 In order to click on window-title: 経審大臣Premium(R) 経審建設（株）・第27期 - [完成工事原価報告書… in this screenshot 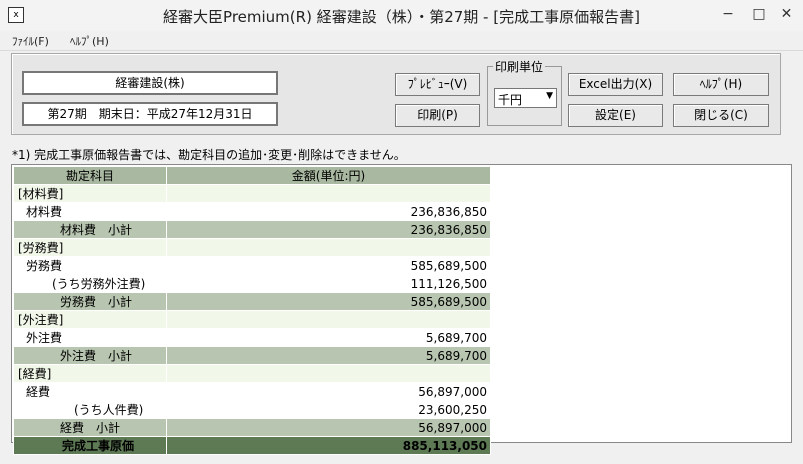, I will do `click(401, 17)`.